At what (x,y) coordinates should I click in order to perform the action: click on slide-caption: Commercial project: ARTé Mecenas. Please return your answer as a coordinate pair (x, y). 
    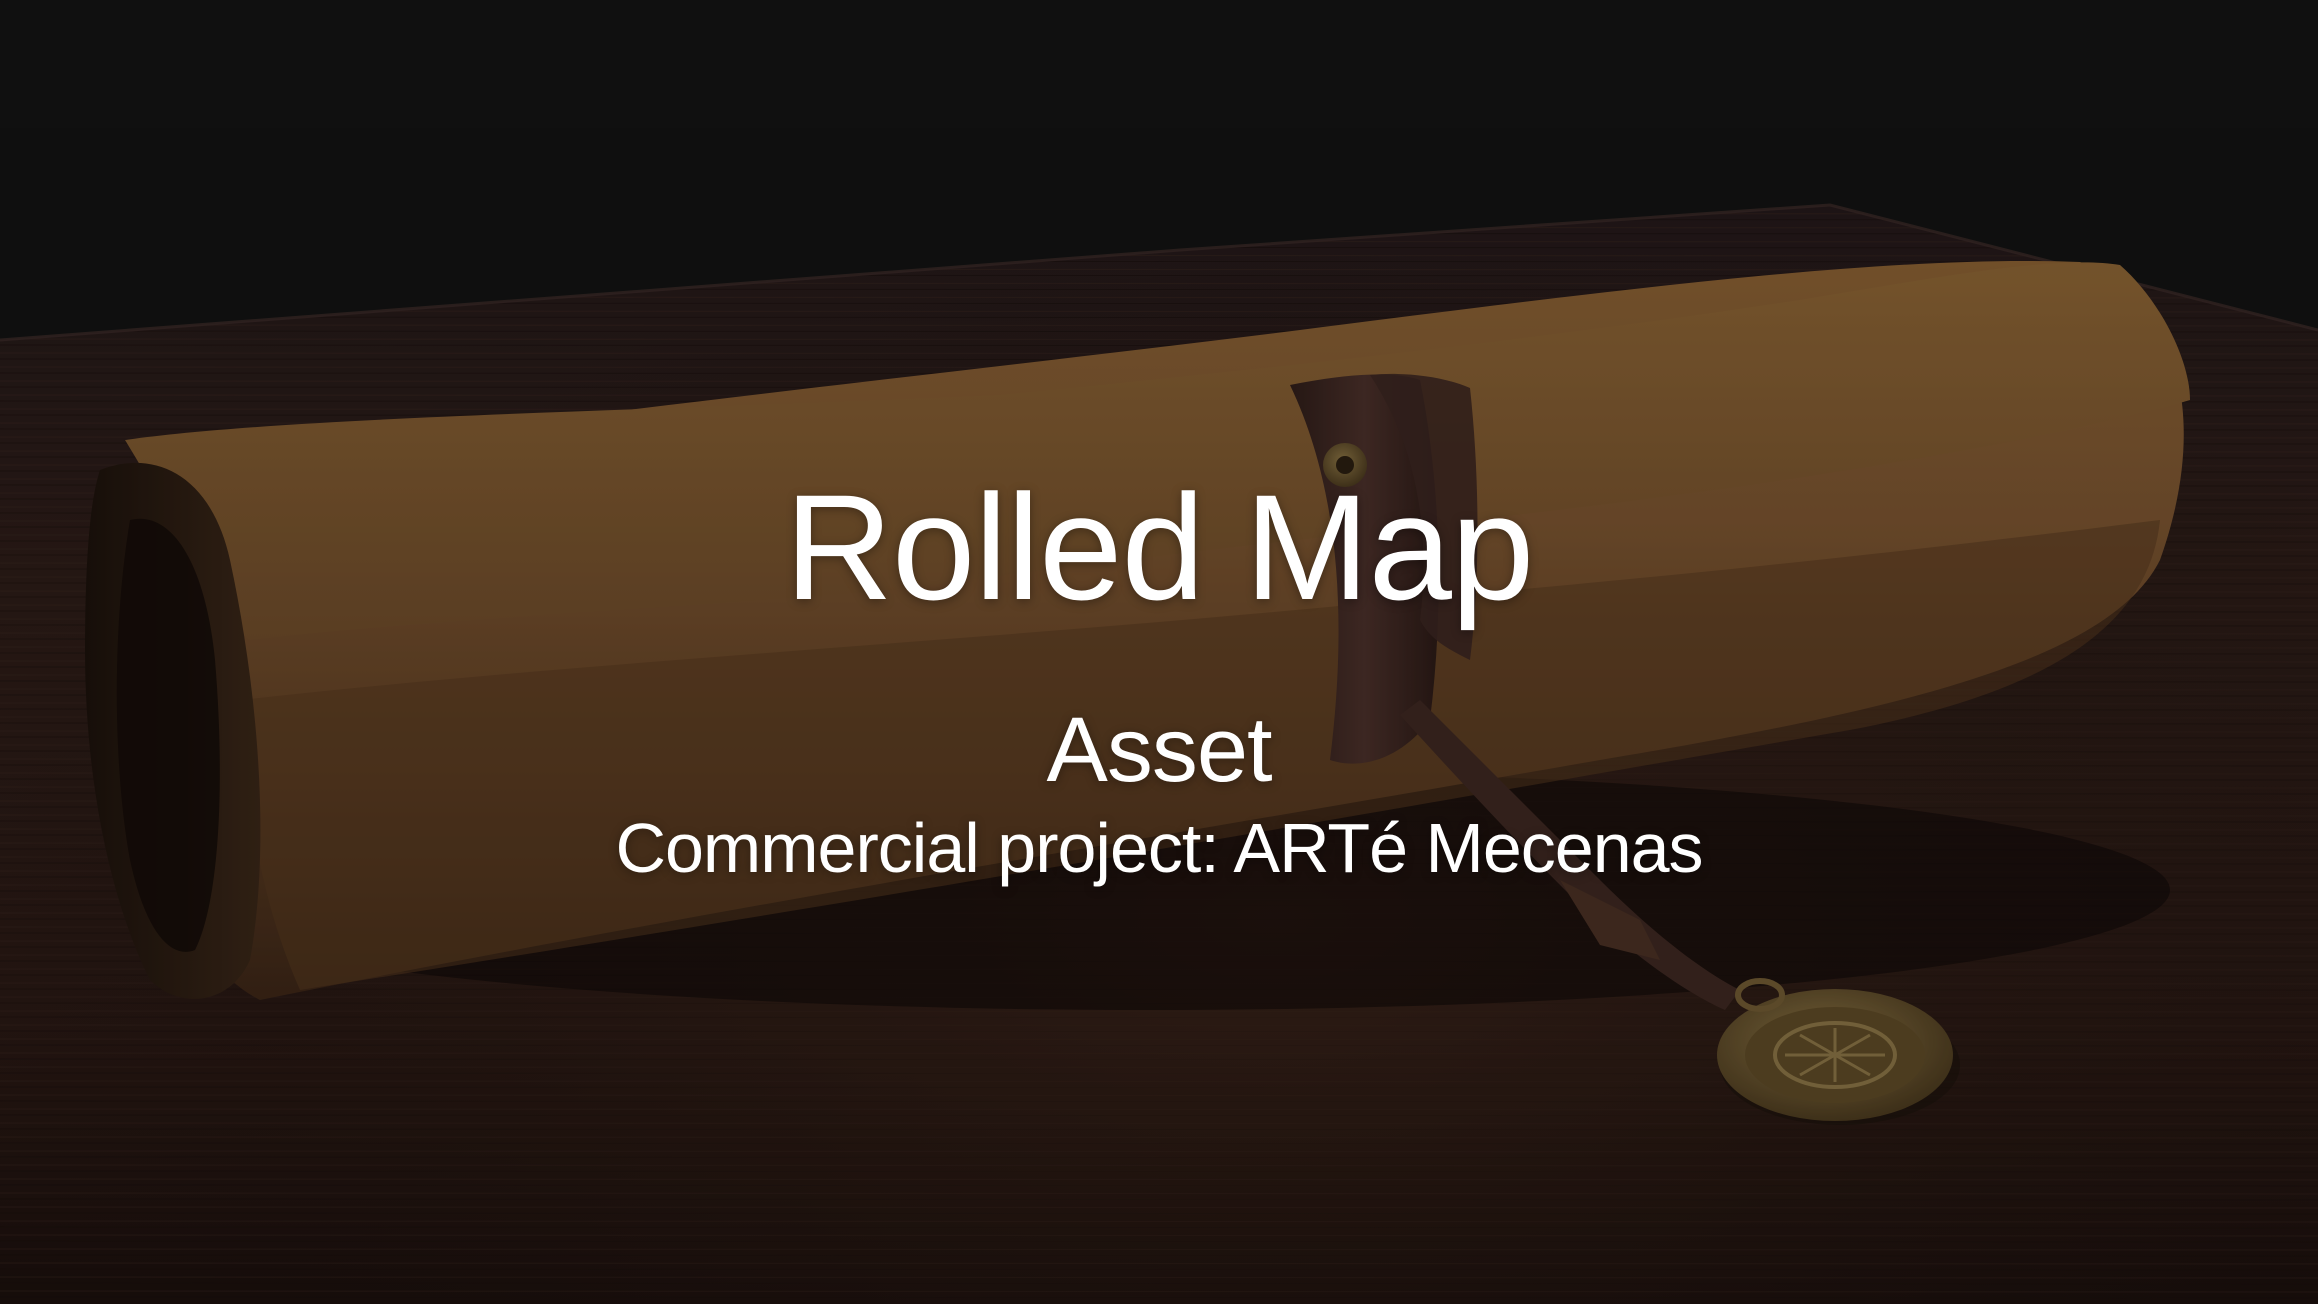
    Looking at the image, I should click on (1159, 848).